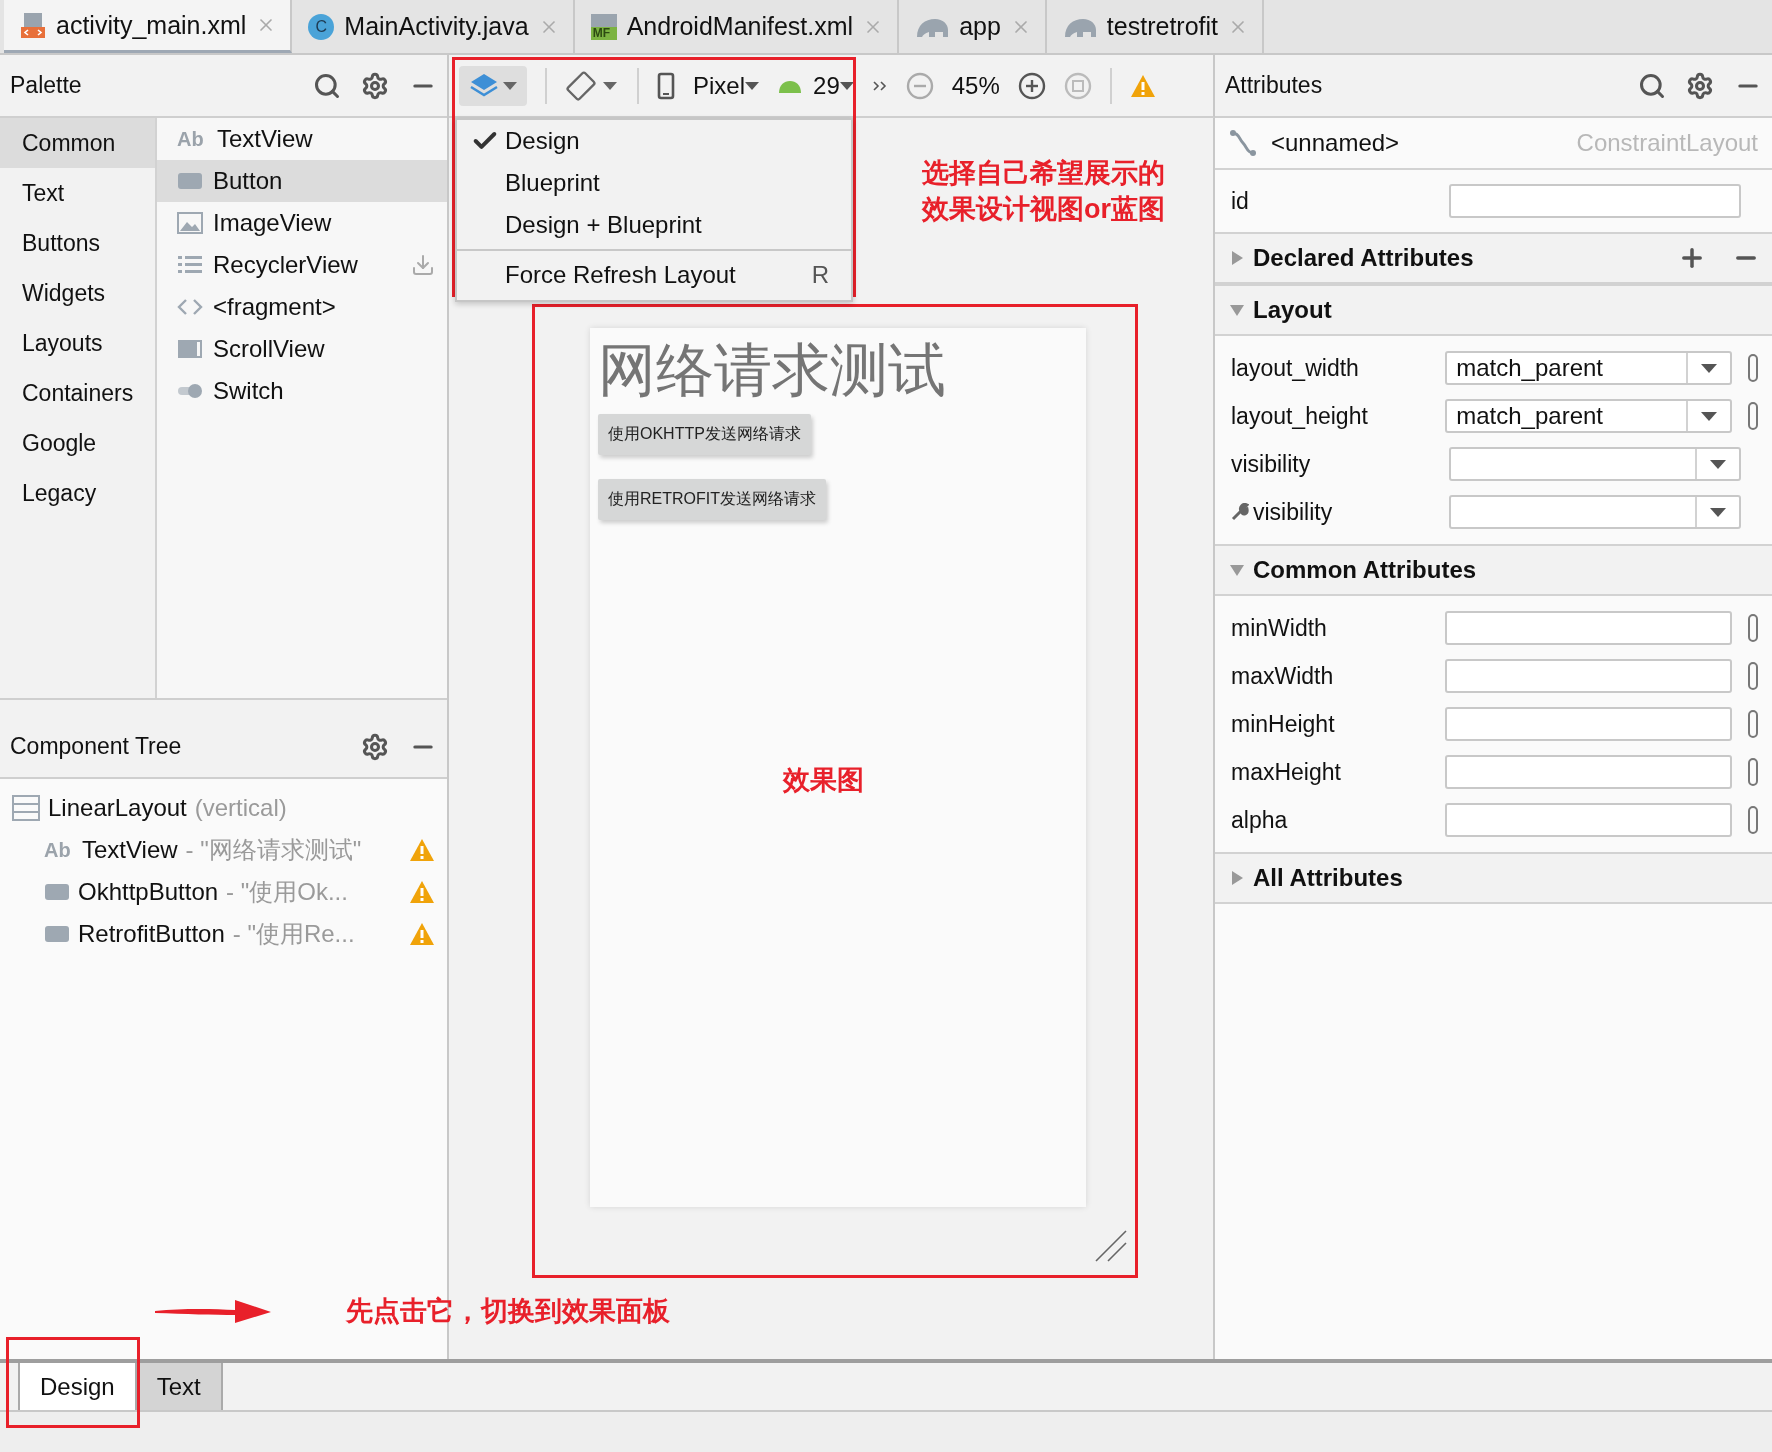  I want to click on resize-handle-icon, so click(1111, 1246).